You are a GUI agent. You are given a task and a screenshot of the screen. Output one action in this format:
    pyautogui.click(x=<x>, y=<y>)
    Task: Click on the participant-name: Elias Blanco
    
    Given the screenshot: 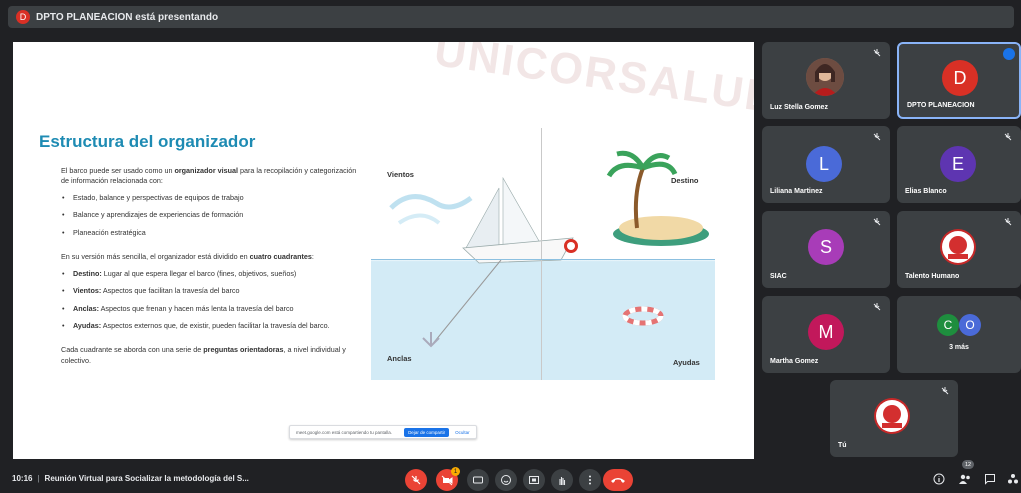 What is the action you would take?
    pyautogui.click(x=926, y=191)
    